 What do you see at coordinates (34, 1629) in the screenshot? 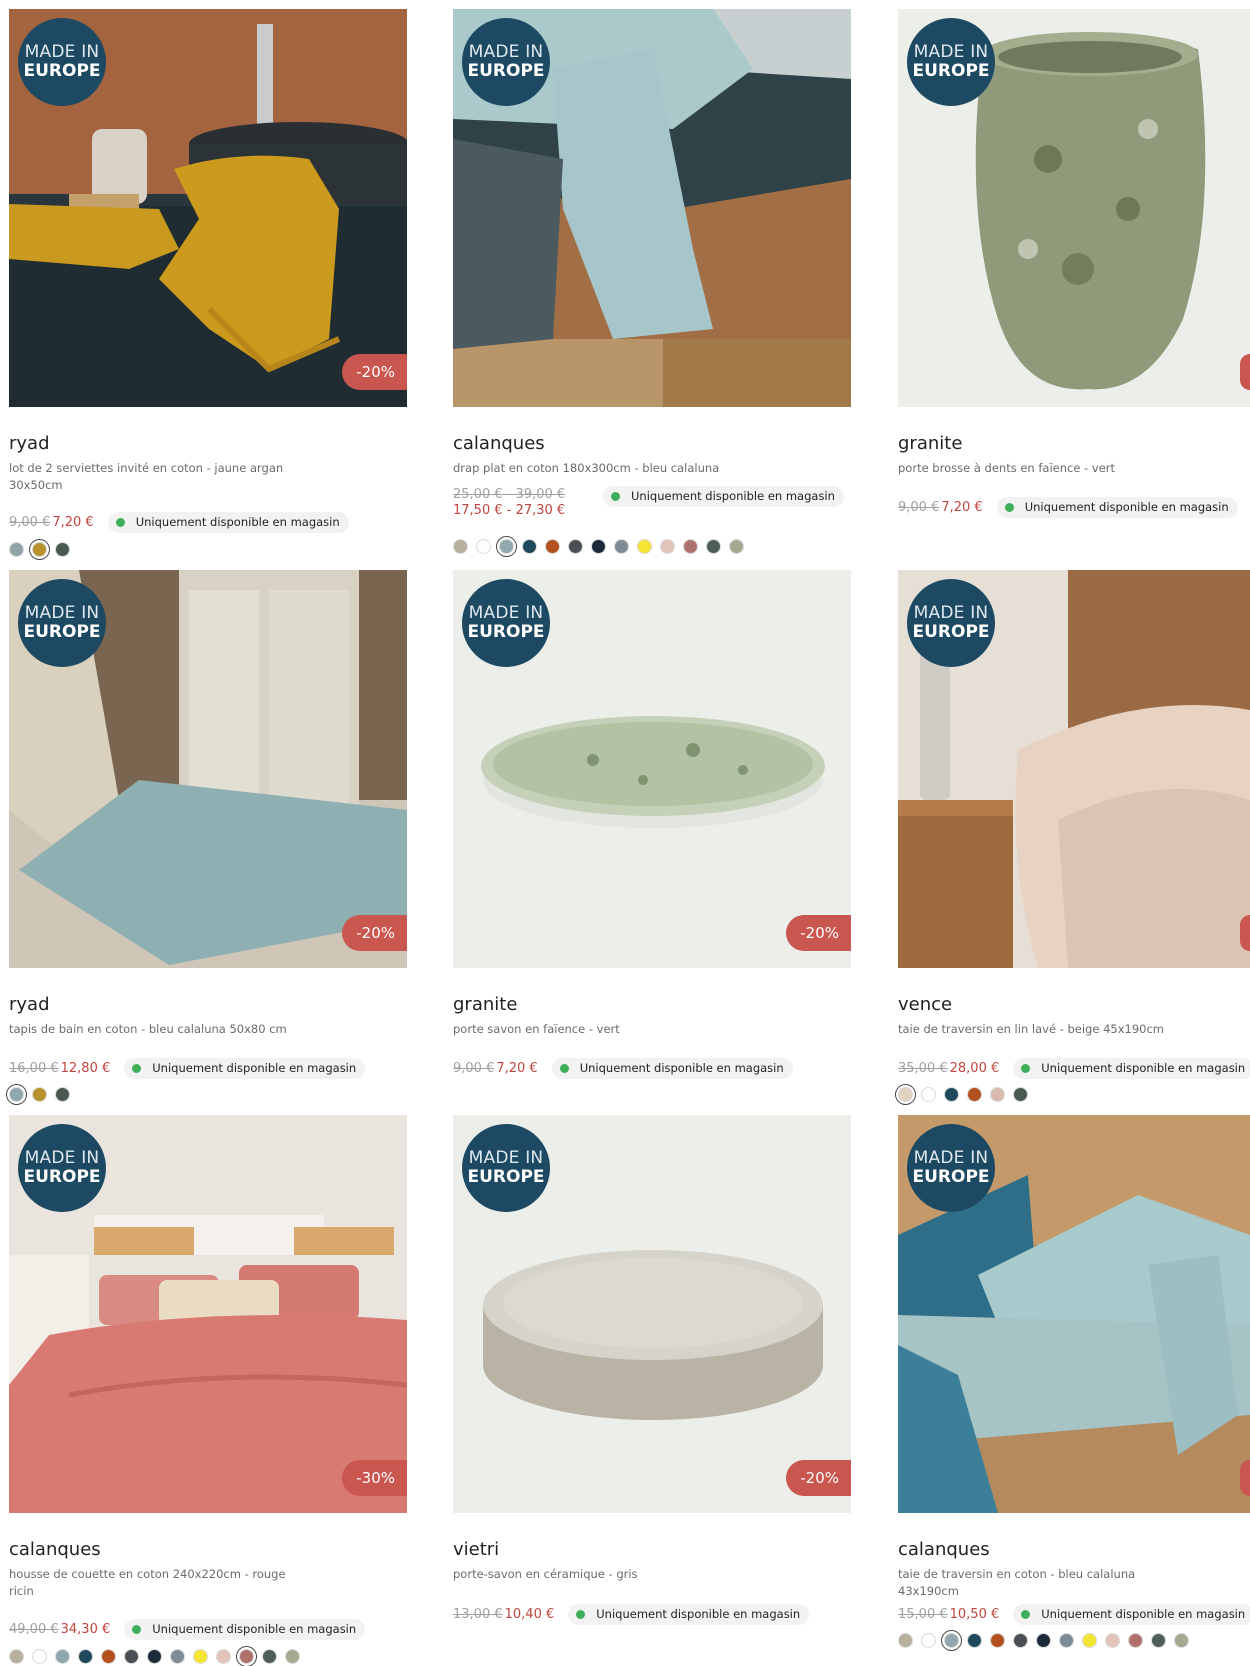
I see `old-price: 49,00 €` at bounding box center [34, 1629].